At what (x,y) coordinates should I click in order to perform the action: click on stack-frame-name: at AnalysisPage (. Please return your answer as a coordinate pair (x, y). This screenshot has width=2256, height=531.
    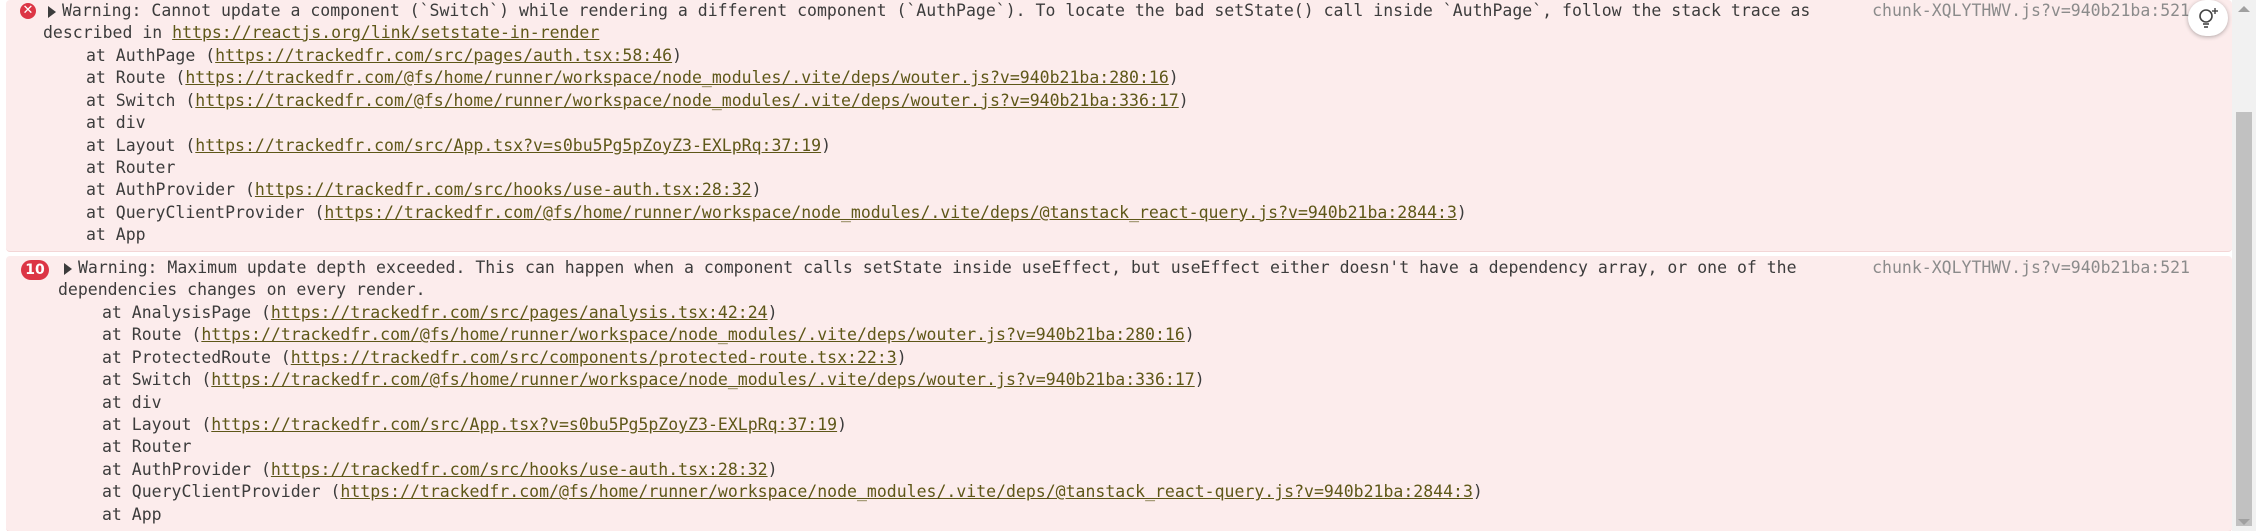
    Looking at the image, I should click on (186, 312).